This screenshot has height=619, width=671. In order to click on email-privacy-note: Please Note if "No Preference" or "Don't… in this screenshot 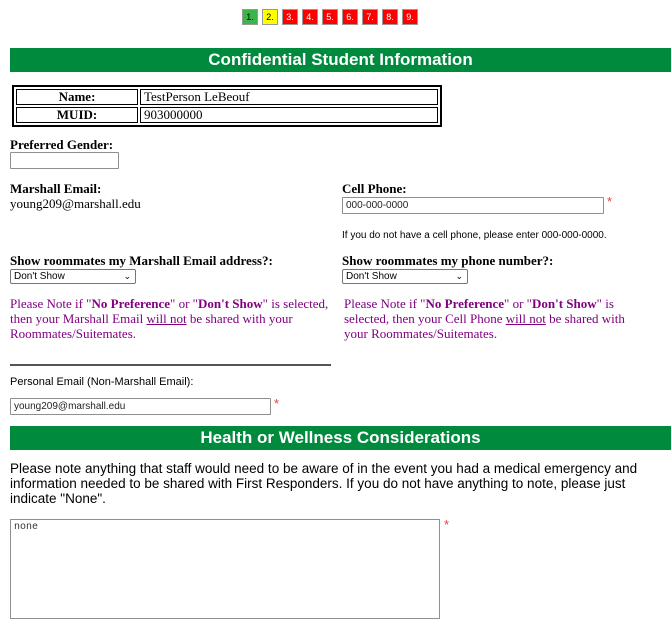, I will do `click(169, 318)`.